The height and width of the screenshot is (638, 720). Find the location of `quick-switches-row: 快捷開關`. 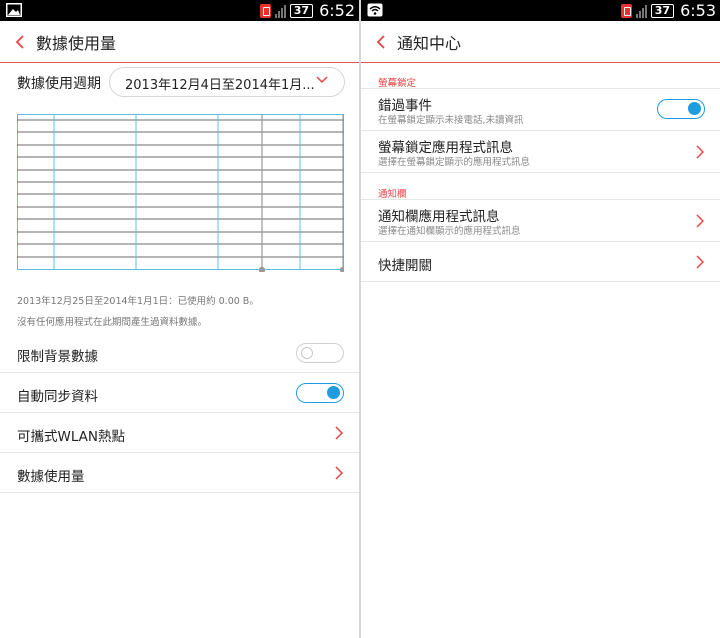

quick-switches-row: 快捷開關 is located at coordinates (540, 262).